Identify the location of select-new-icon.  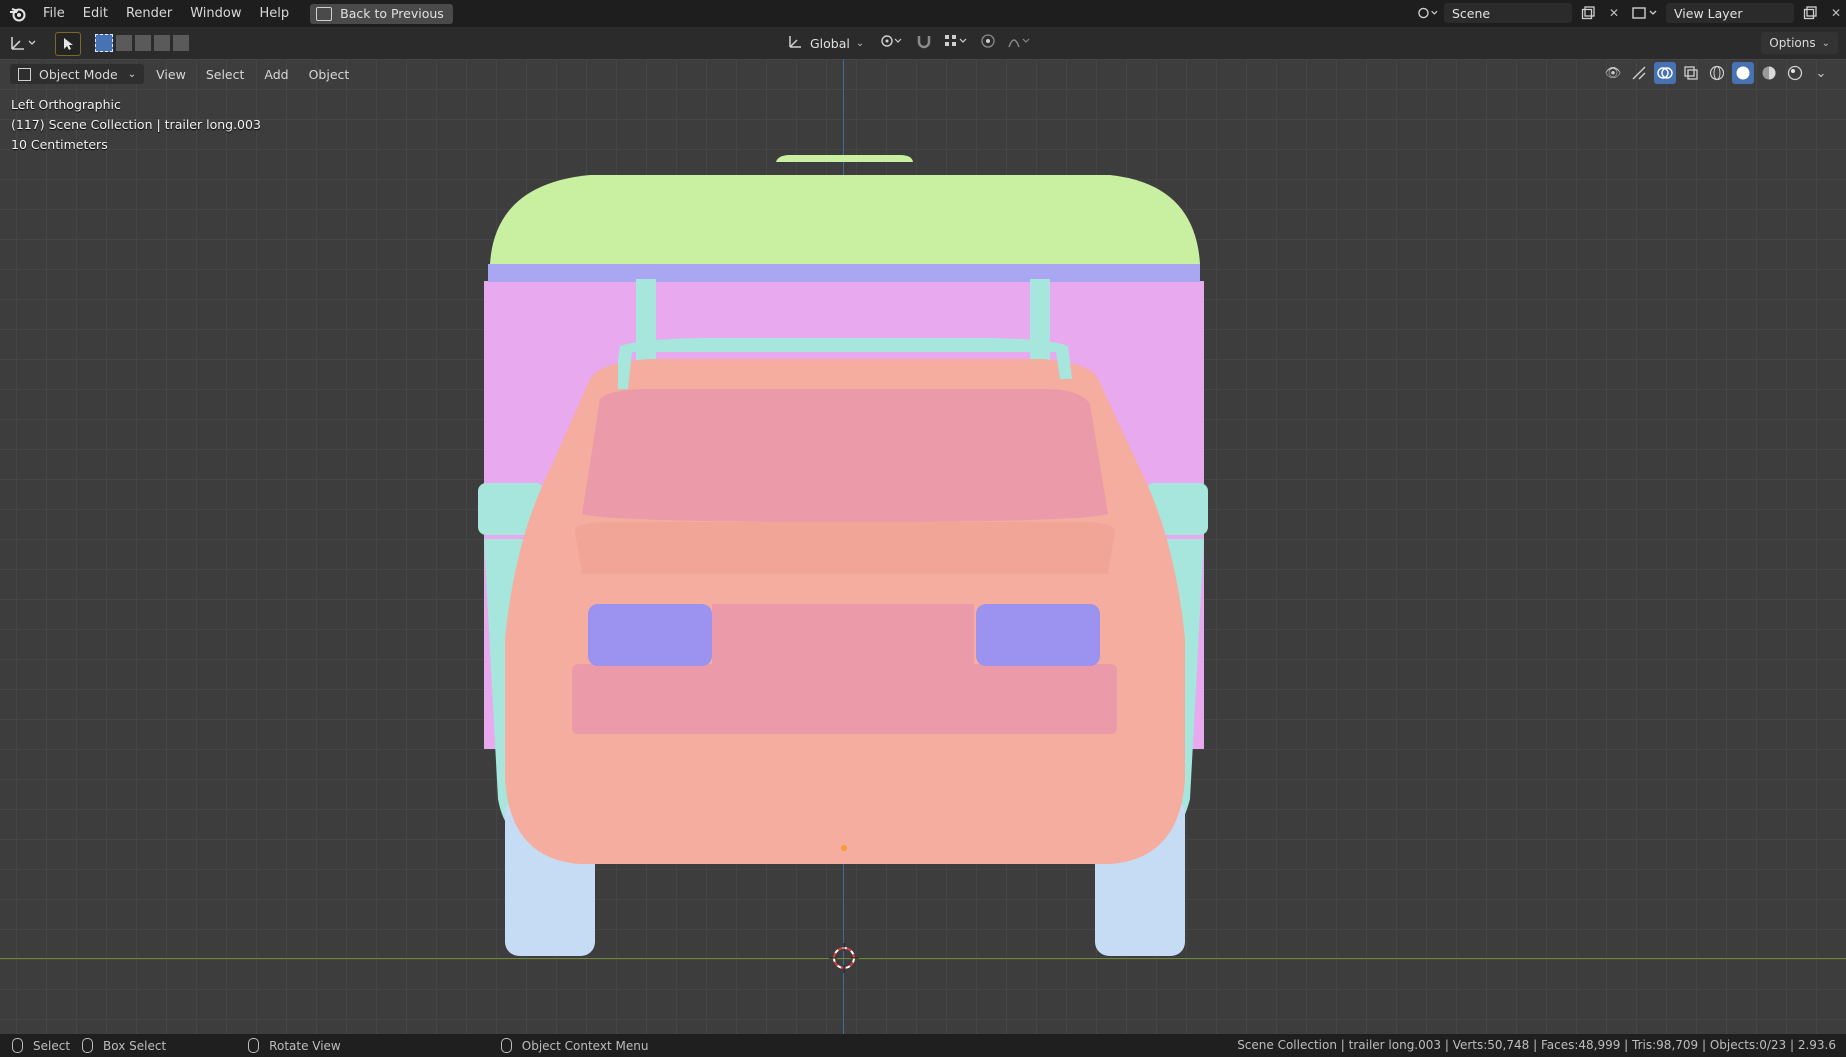
(104, 43).